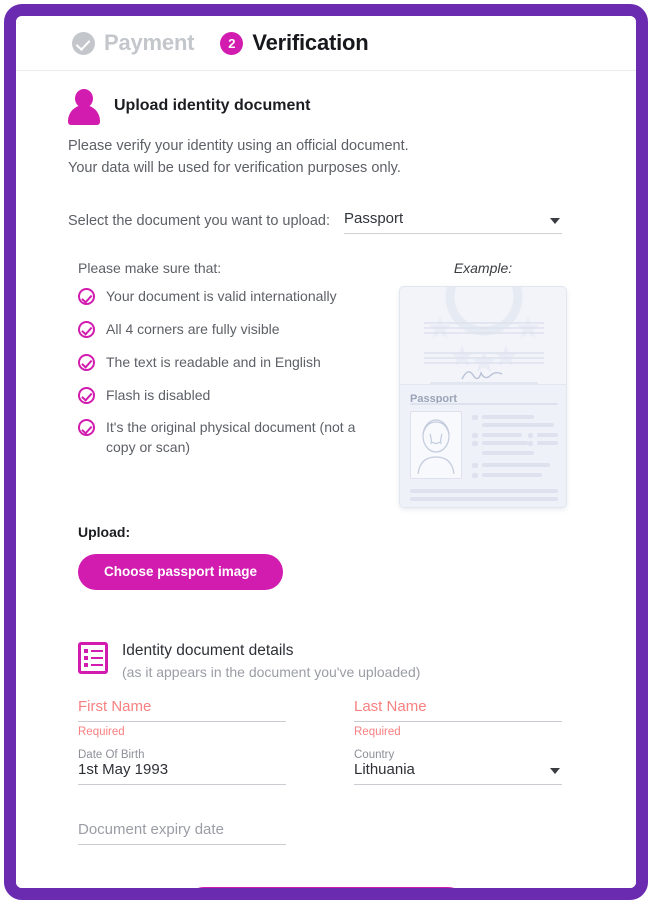 The image size is (652, 904). Describe the element at coordinates (458, 773) in the screenshot. I see `country-select: Lithuania` at that location.